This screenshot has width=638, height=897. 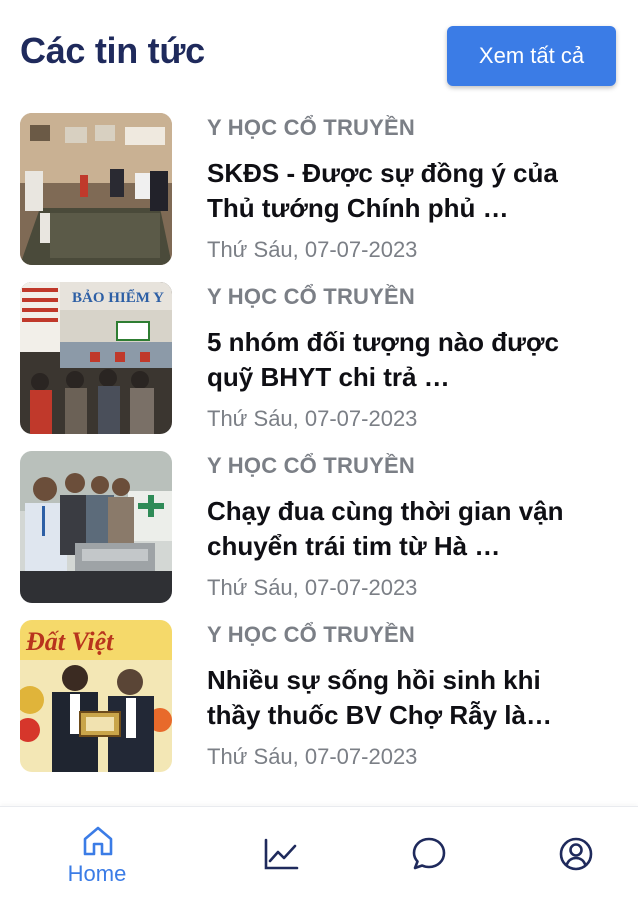 I want to click on page-title: Các tin tức, so click(x=112, y=50).